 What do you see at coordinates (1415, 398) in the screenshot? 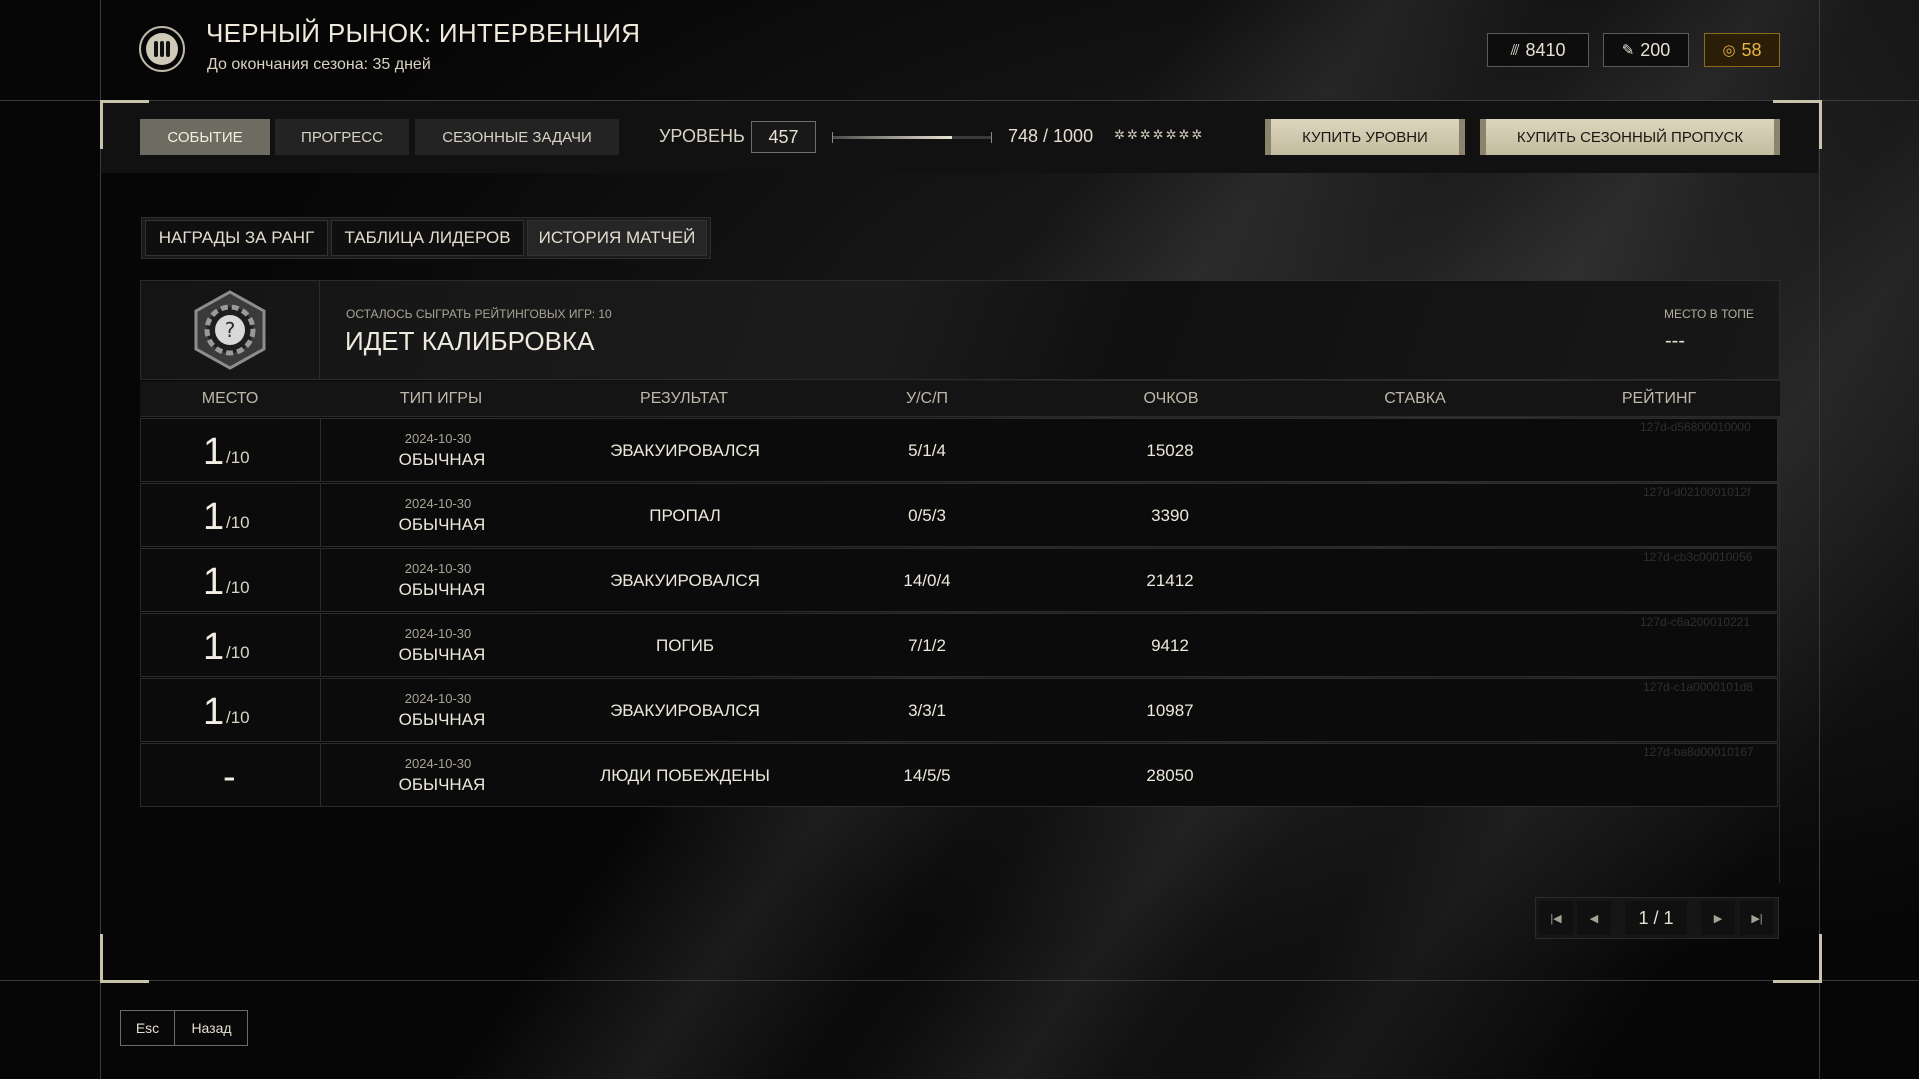
I see `column-header-bet: СТАВКА` at bounding box center [1415, 398].